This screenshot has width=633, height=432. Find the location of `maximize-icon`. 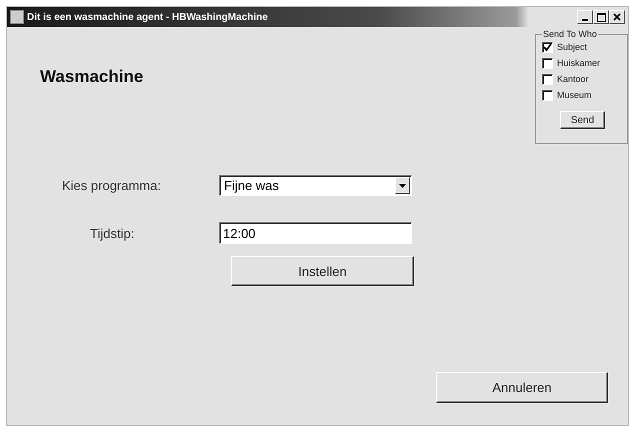

maximize-icon is located at coordinates (601, 17).